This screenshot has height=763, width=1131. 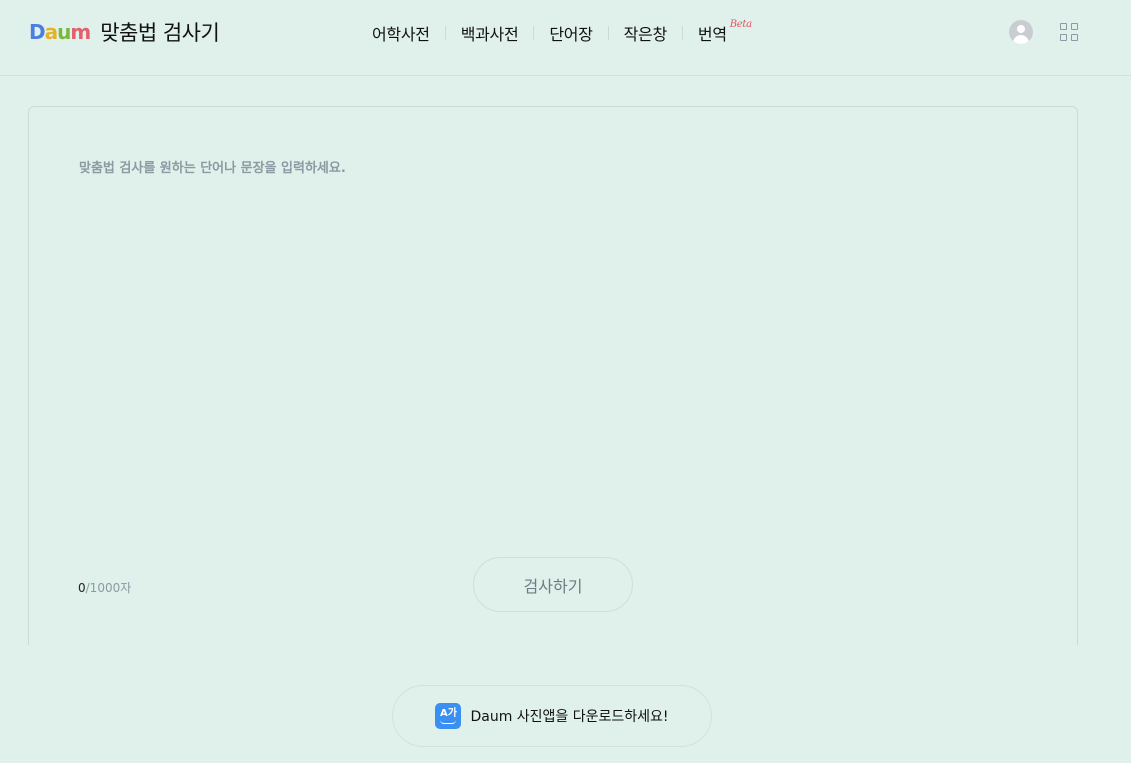 I want to click on nav-item-encyclopedia: 백과사전, so click(x=490, y=33).